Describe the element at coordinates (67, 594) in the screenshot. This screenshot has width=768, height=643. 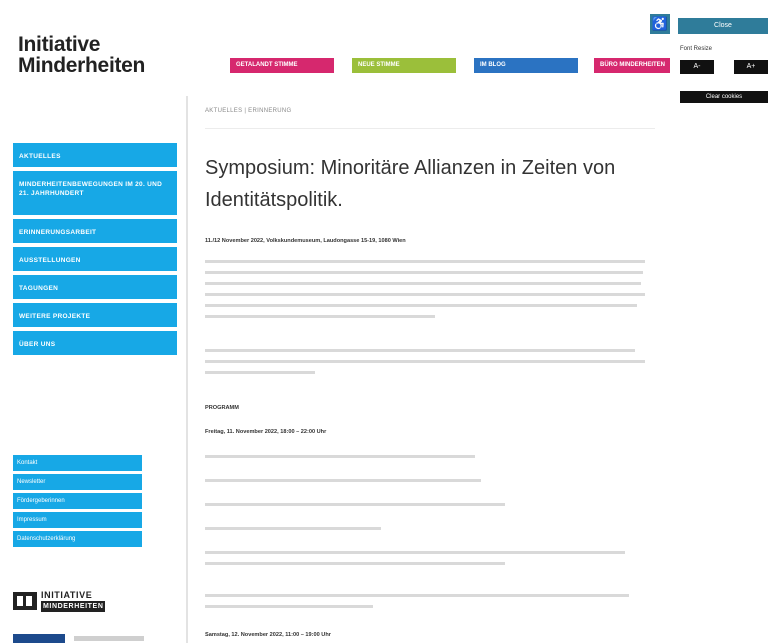
I see `footer-logo-line-1: INITIATIVE` at that location.